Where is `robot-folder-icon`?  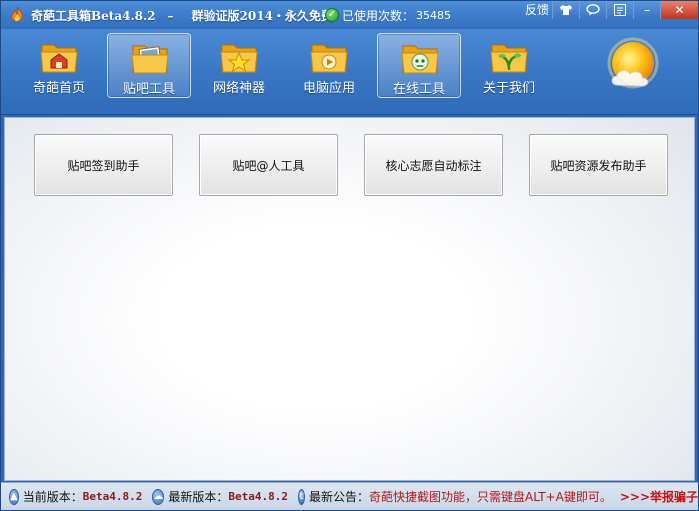
robot-folder-icon is located at coordinates (420, 59).